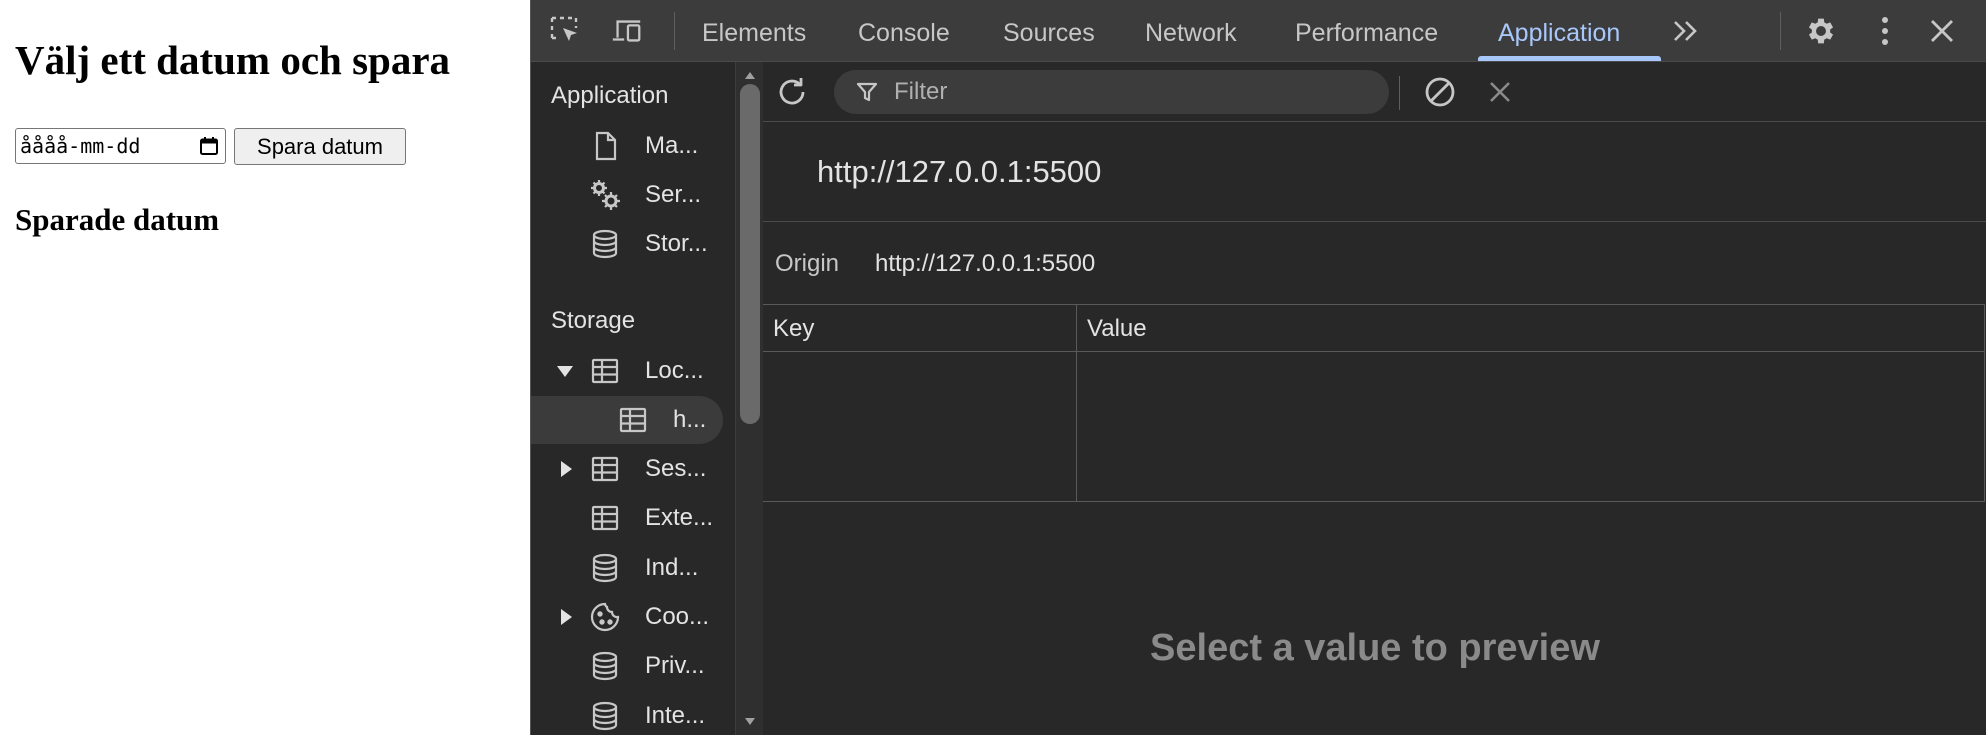  I want to click on sidebar-section-application: Application, so click(610, 95).